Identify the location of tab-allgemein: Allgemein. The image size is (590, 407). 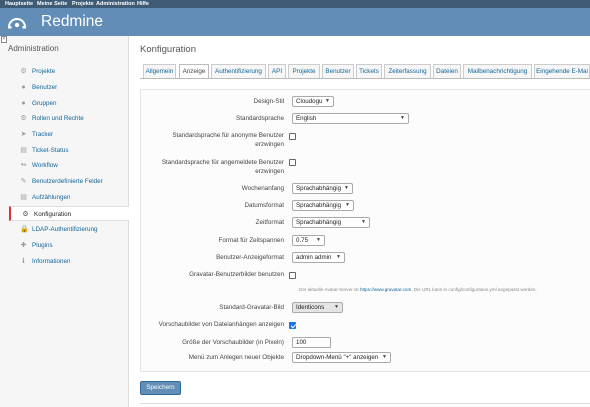
(159, 71).